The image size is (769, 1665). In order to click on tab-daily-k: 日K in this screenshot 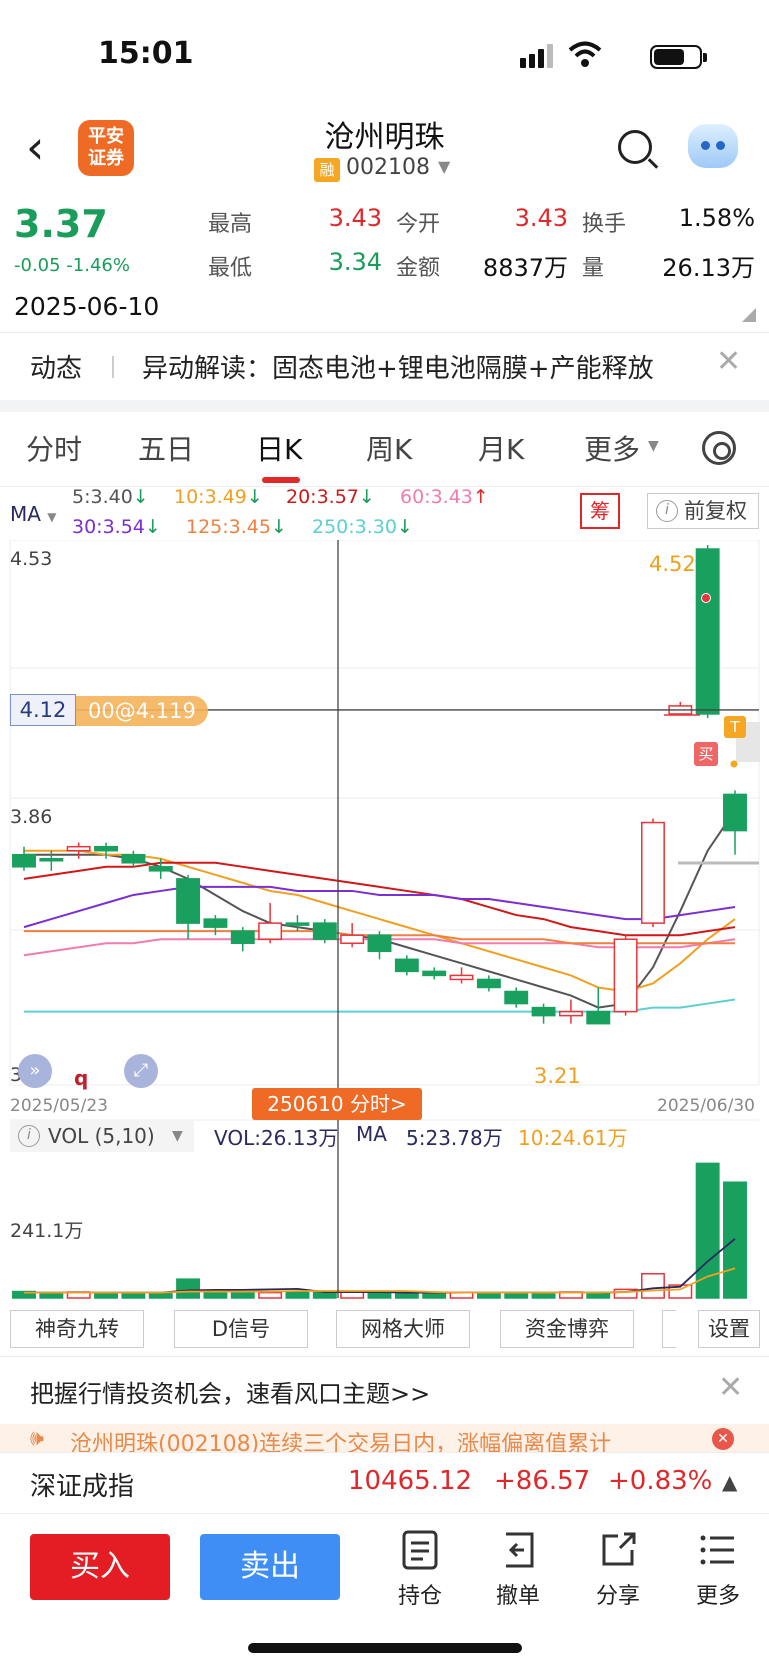, I will do `click(279, 448)`.